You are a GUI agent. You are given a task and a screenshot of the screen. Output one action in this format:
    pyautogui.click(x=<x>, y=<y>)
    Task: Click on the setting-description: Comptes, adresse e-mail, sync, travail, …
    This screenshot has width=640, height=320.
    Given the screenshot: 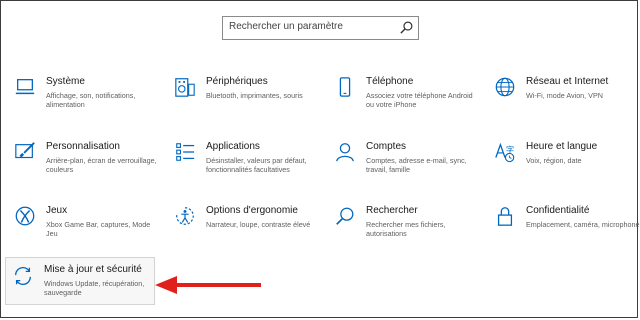 What is the action you would take?
    pyautogui.click(x=416, y=165)
    